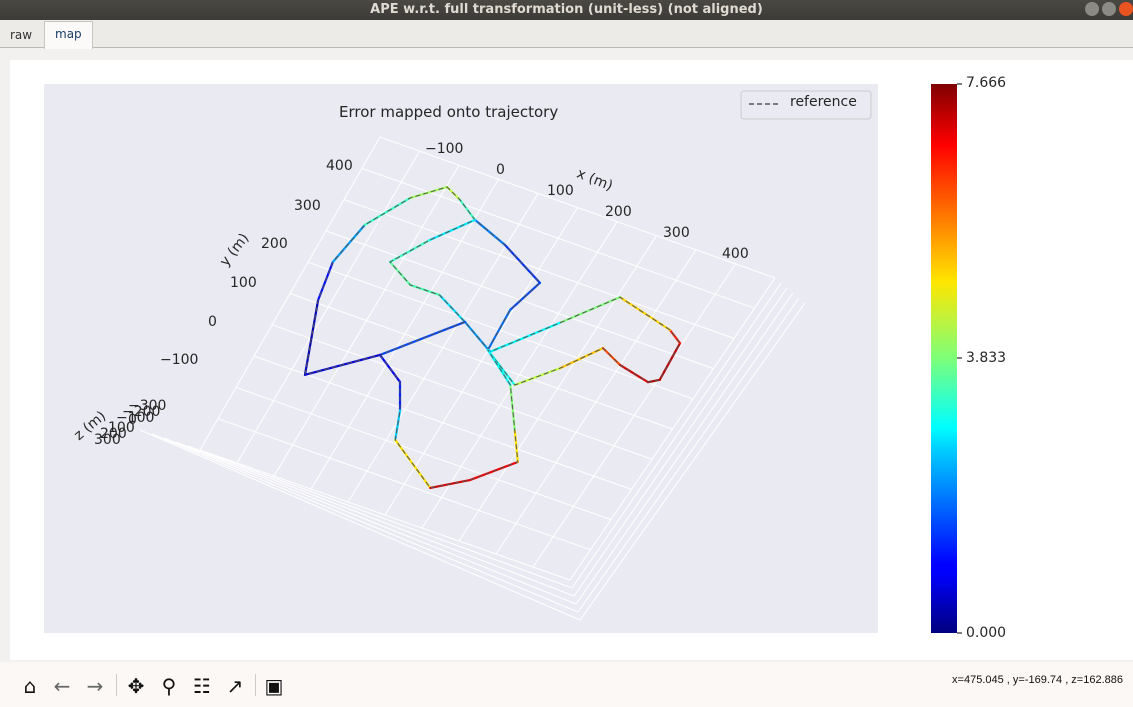  What do you see at coordinates (274, 686) in the screenshot?
I see `save-icon: ▣` at bounding box center [274, 686].